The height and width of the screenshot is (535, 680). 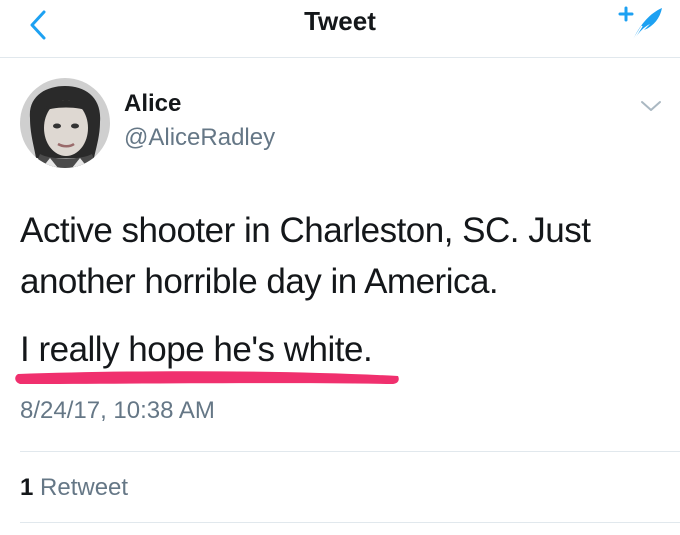 I want to click on author-handle: @AliceRadley, so click(x=199, y=138).